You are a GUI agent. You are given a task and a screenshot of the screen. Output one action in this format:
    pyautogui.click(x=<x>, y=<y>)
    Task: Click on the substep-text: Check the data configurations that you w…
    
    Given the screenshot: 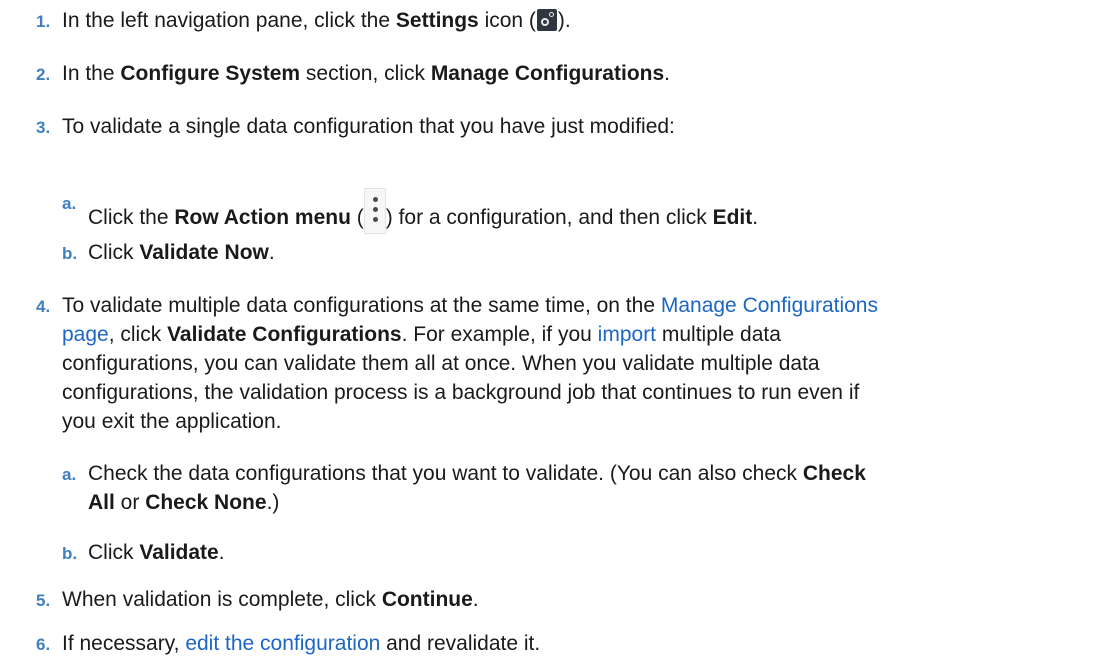 What is the action you would take?
    pyautogui.click(x=477, y=488)
    